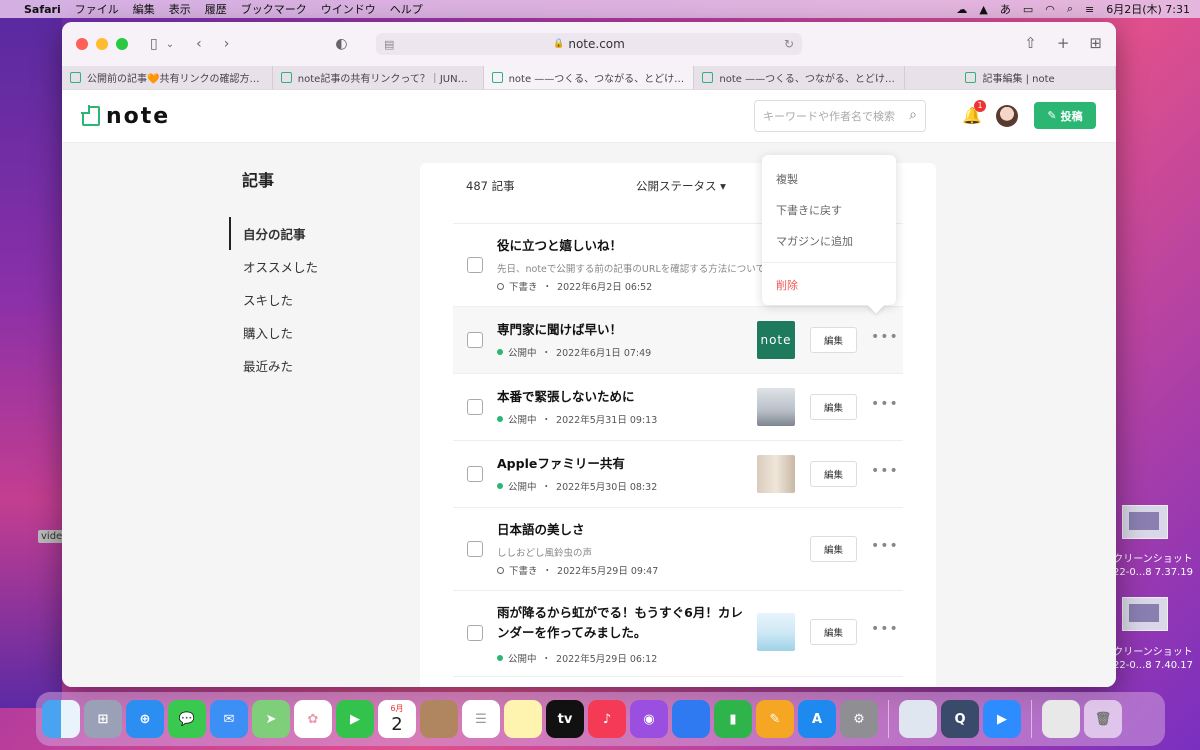 The height and width of the screenshot is (750, 1200). Describe the element at coordinates (227, 44) in the screenshot. I see `forward-arrow-icon: ›` at that location.